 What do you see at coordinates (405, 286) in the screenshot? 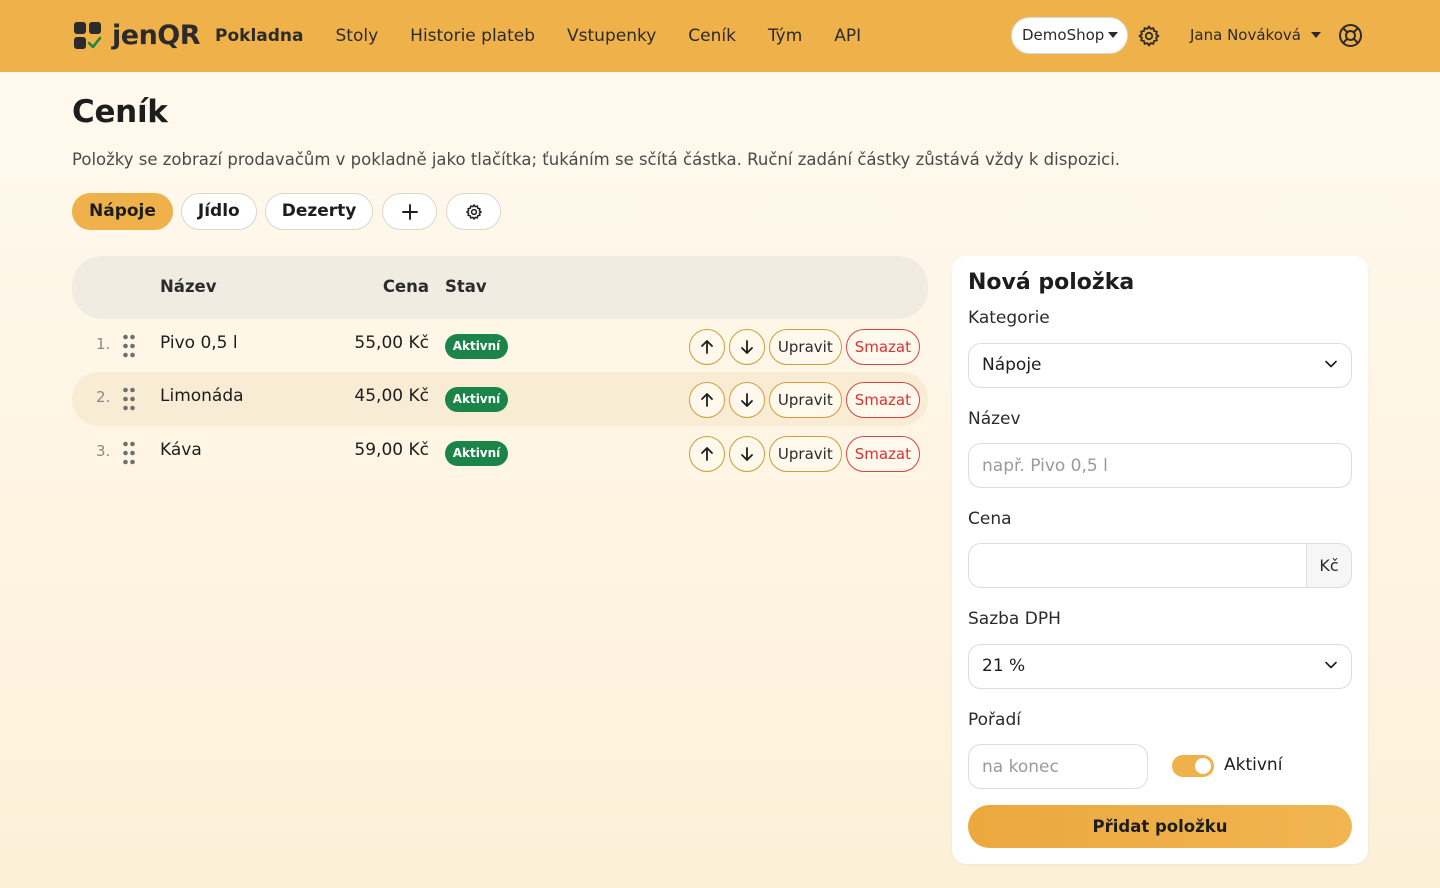
I see `column-header-price: Cena` at bounding box center [405, 286].